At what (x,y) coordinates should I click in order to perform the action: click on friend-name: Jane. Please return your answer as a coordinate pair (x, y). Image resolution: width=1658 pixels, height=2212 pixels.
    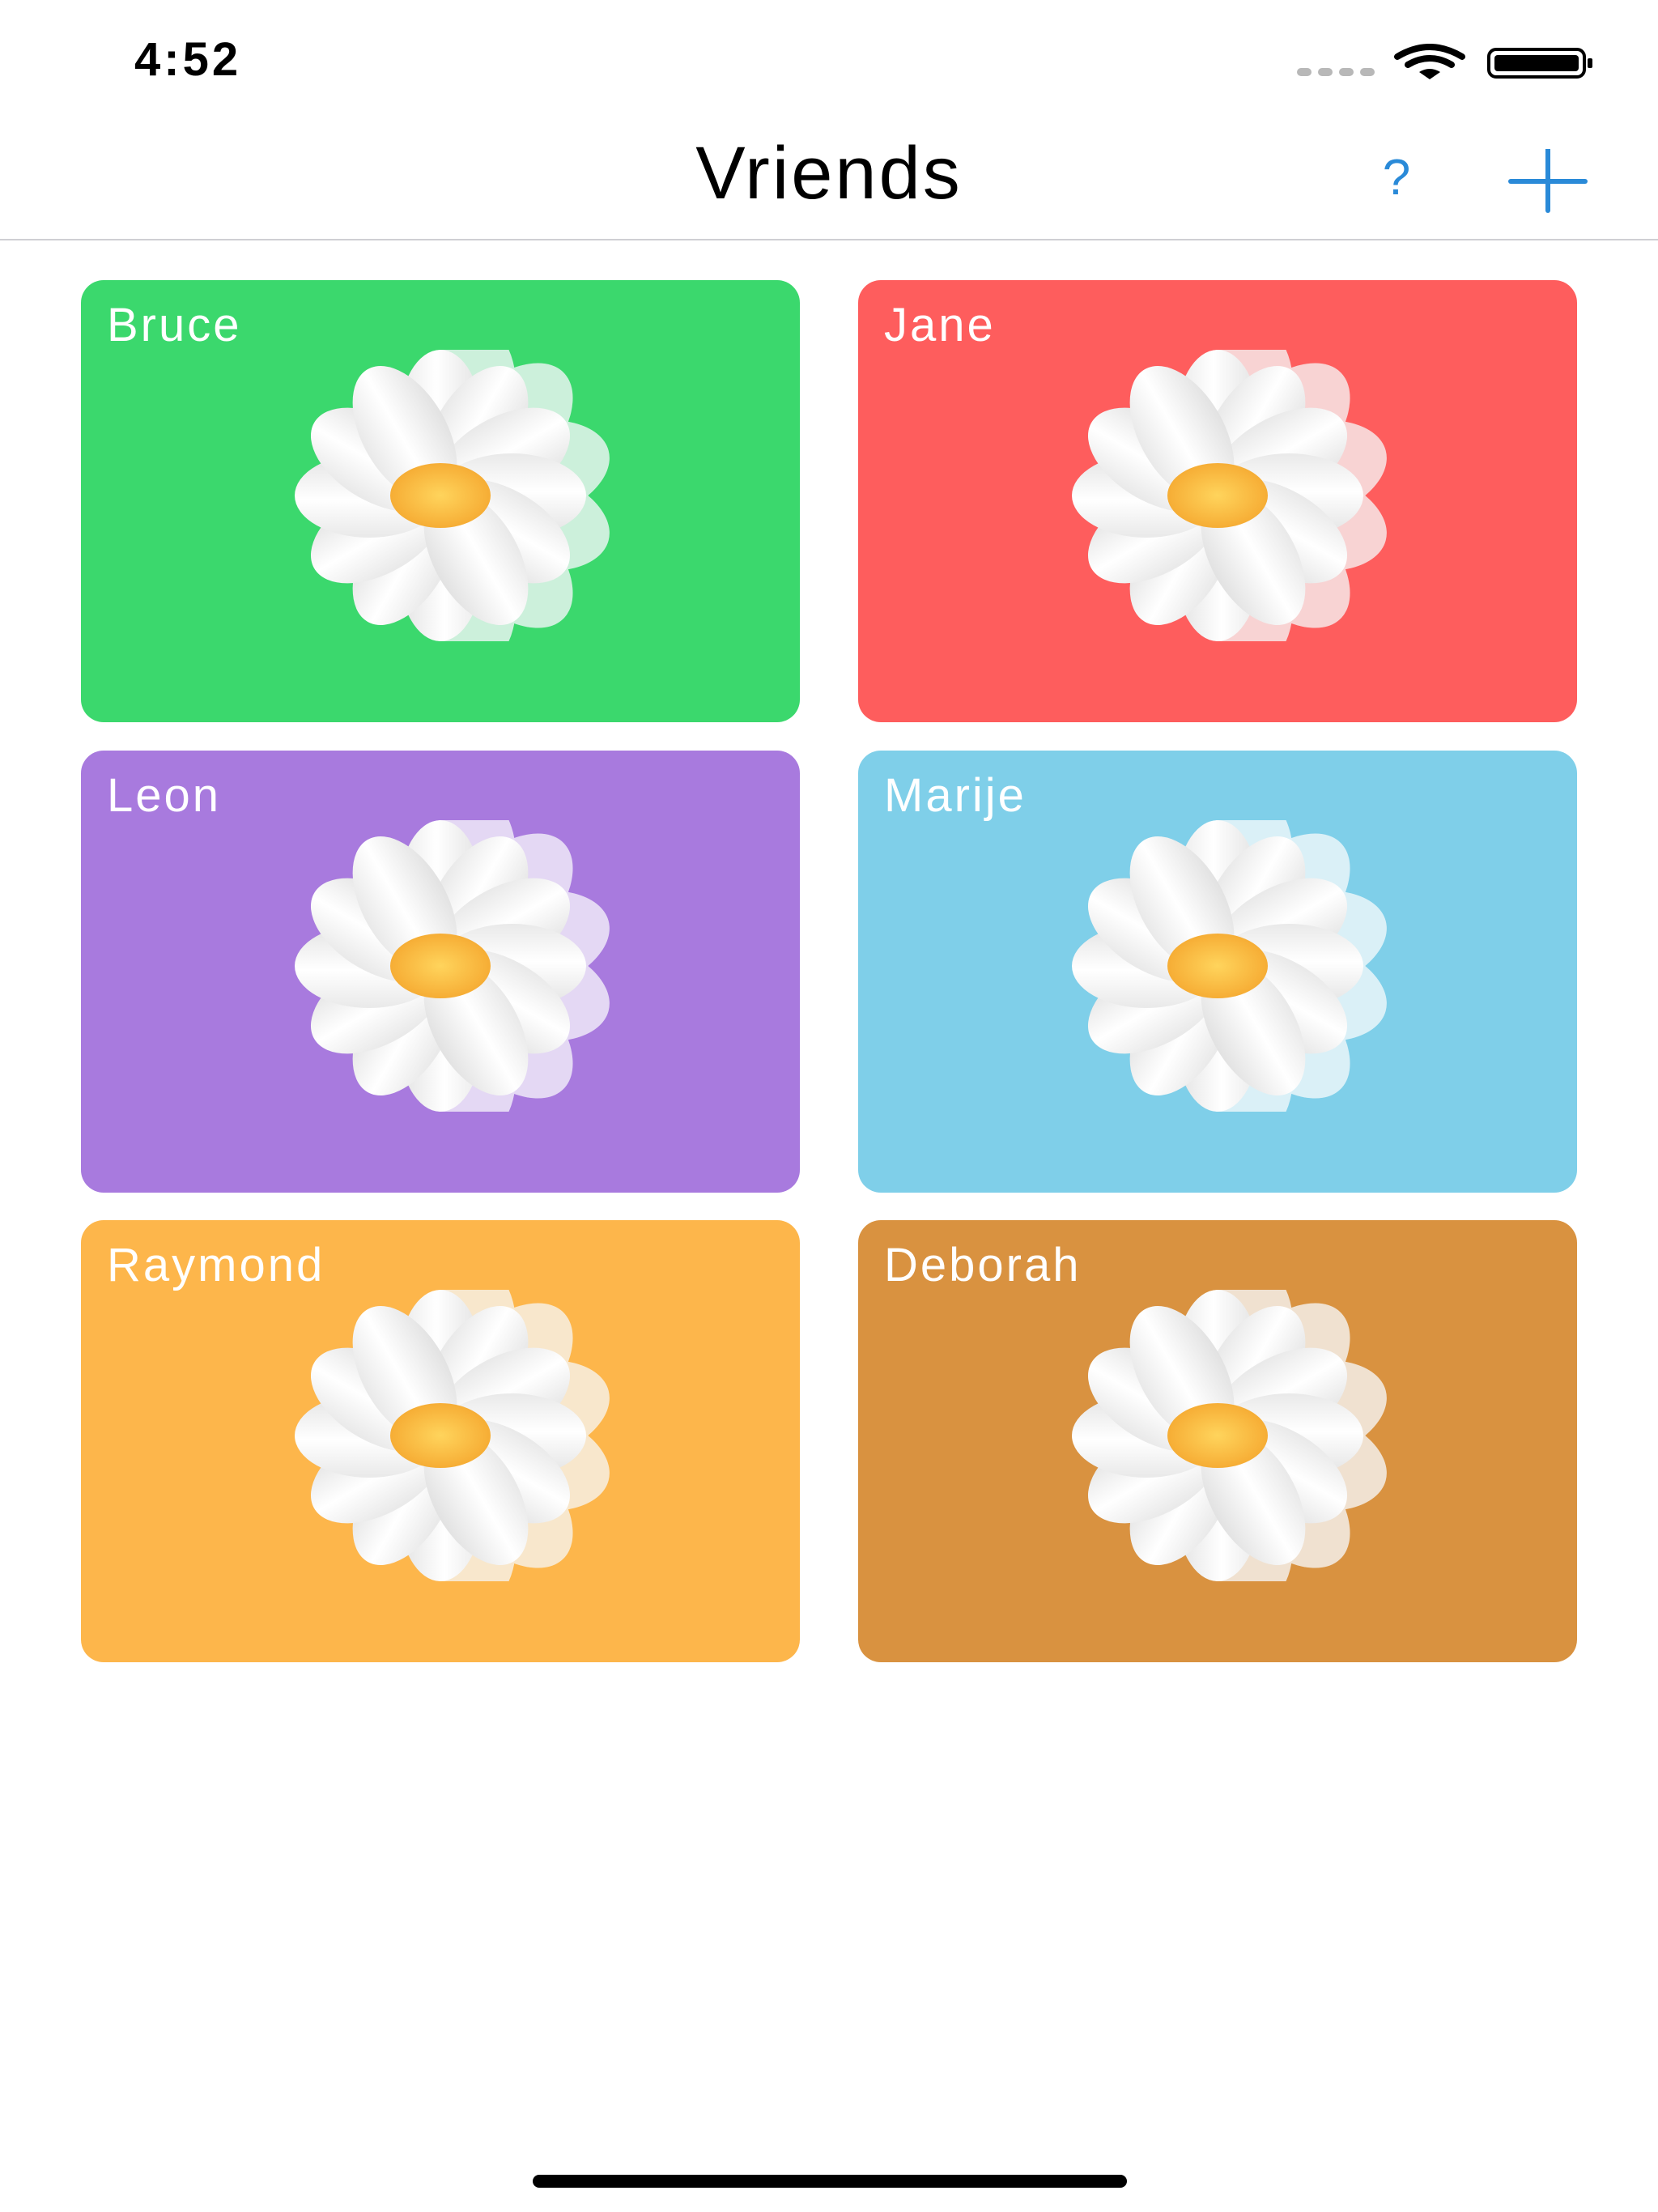
    Looking at the image, I should click on (940, 325).